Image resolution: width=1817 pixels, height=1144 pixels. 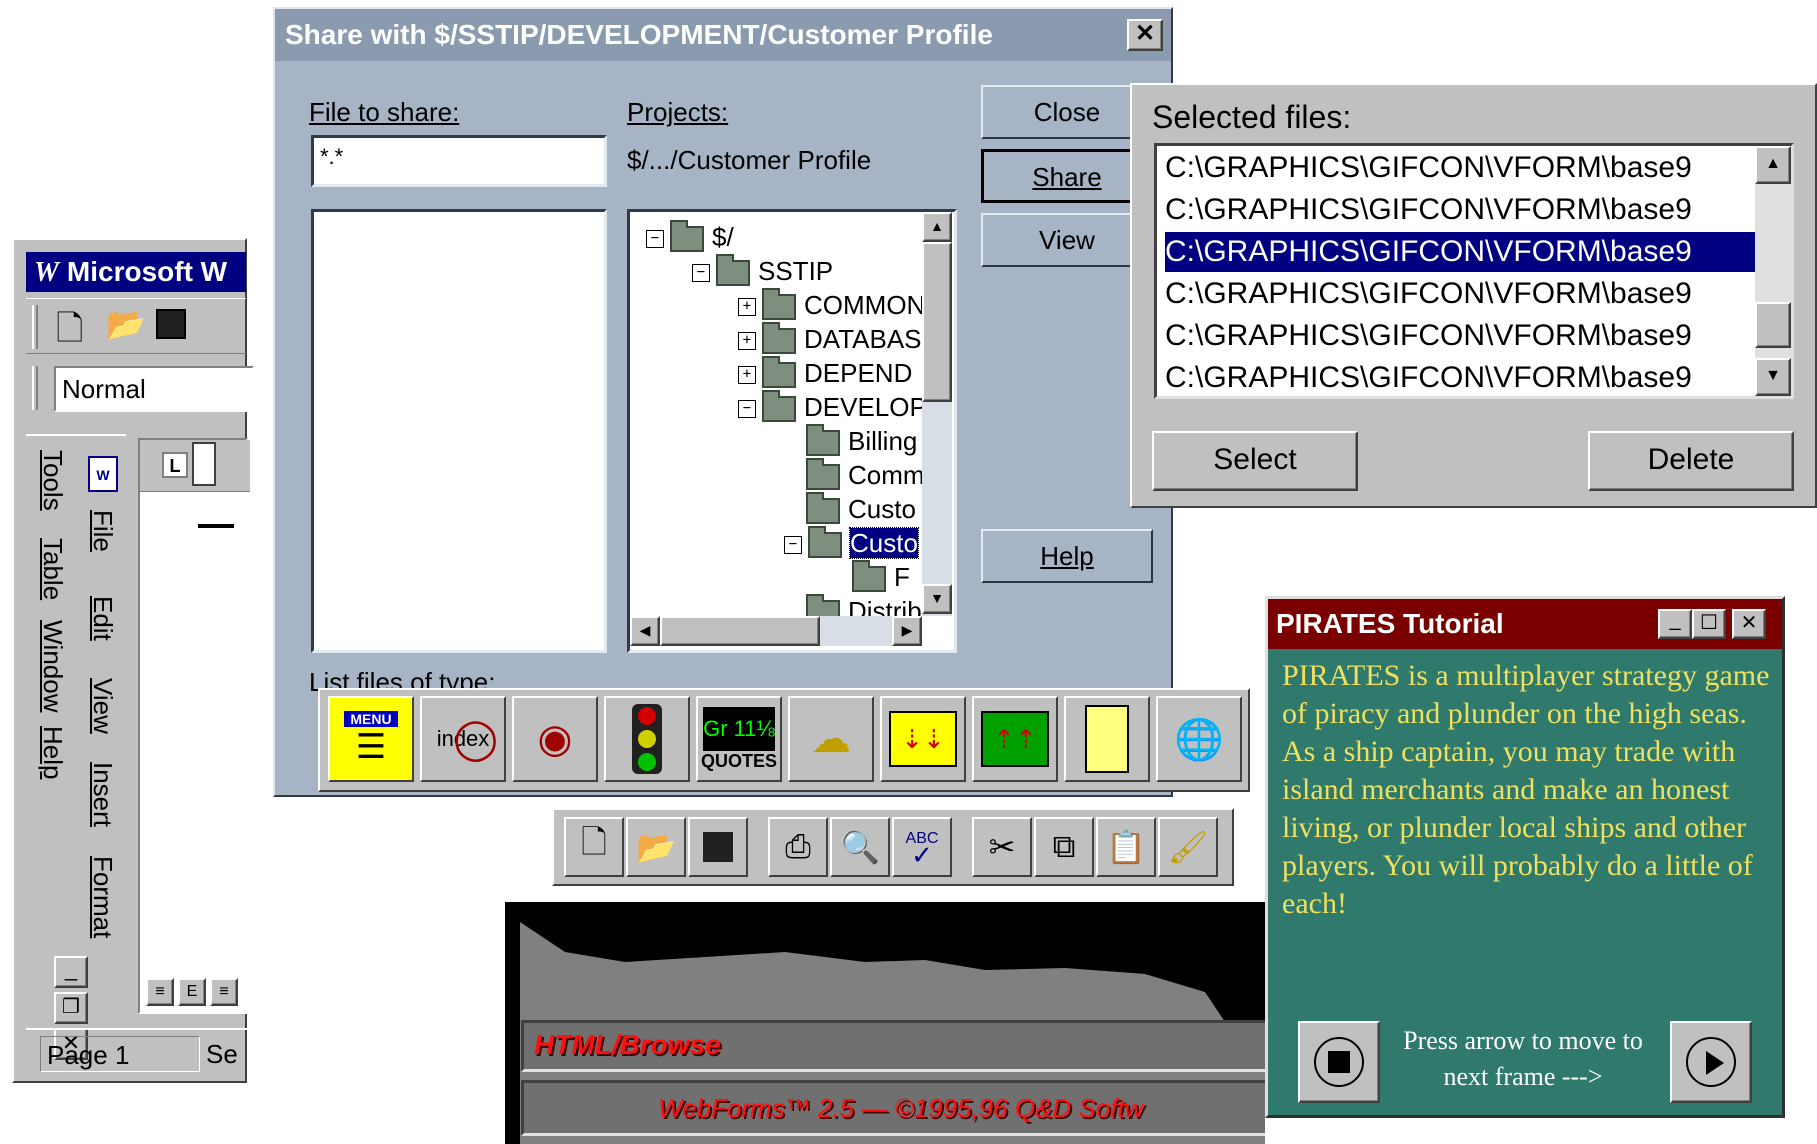 I want to click on outbox-up-icon: ⇡⇡, so click(x=1015, y=739).